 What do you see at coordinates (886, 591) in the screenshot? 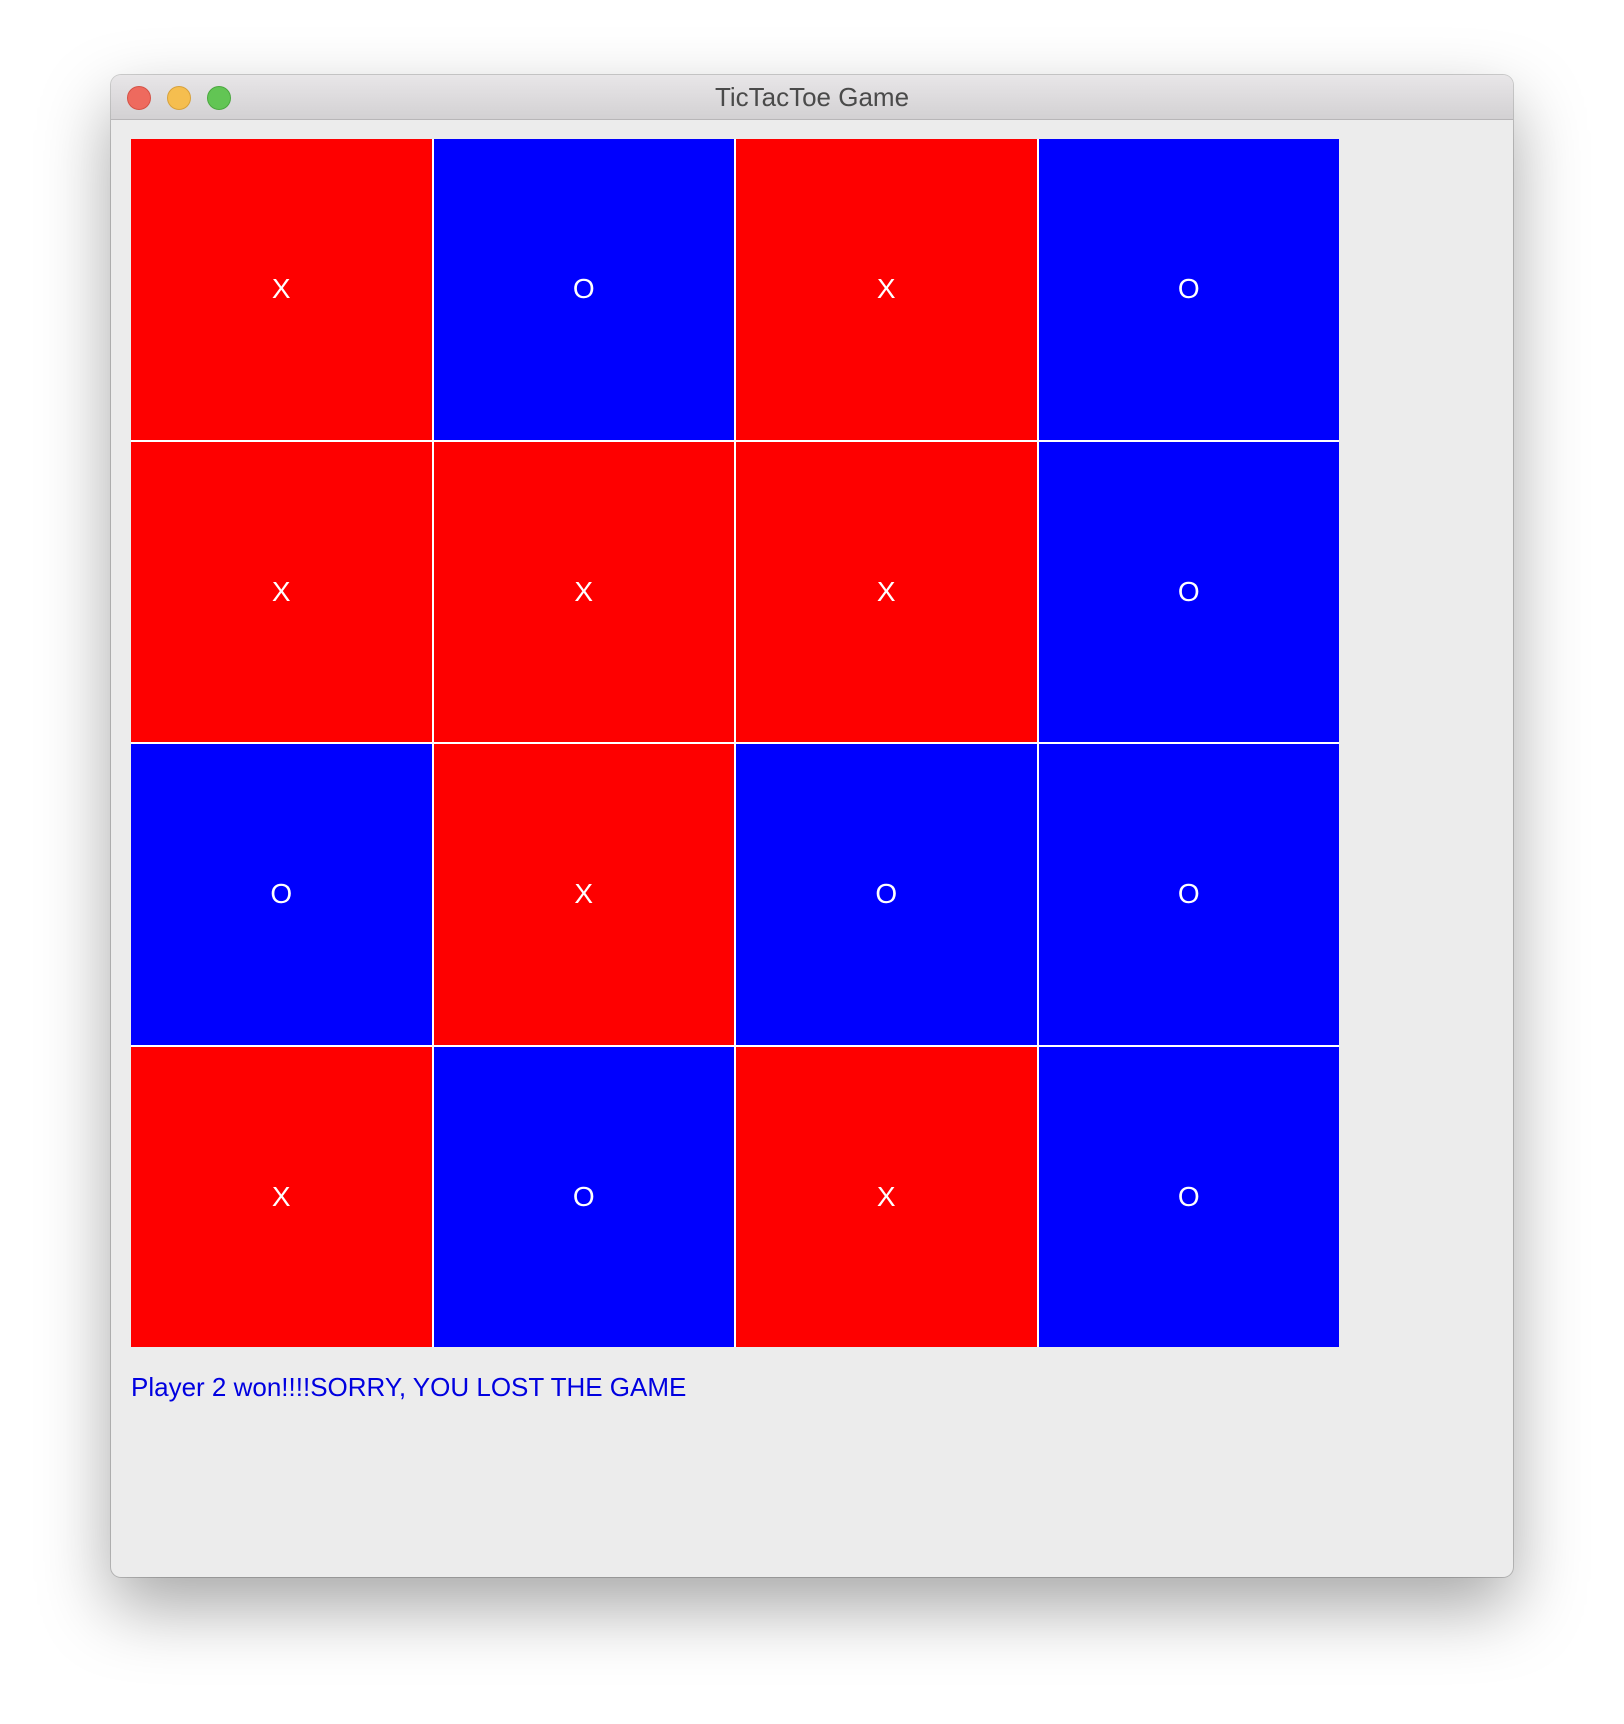
I see `board-cell-1-2: X` at bounding box center [886, 591].